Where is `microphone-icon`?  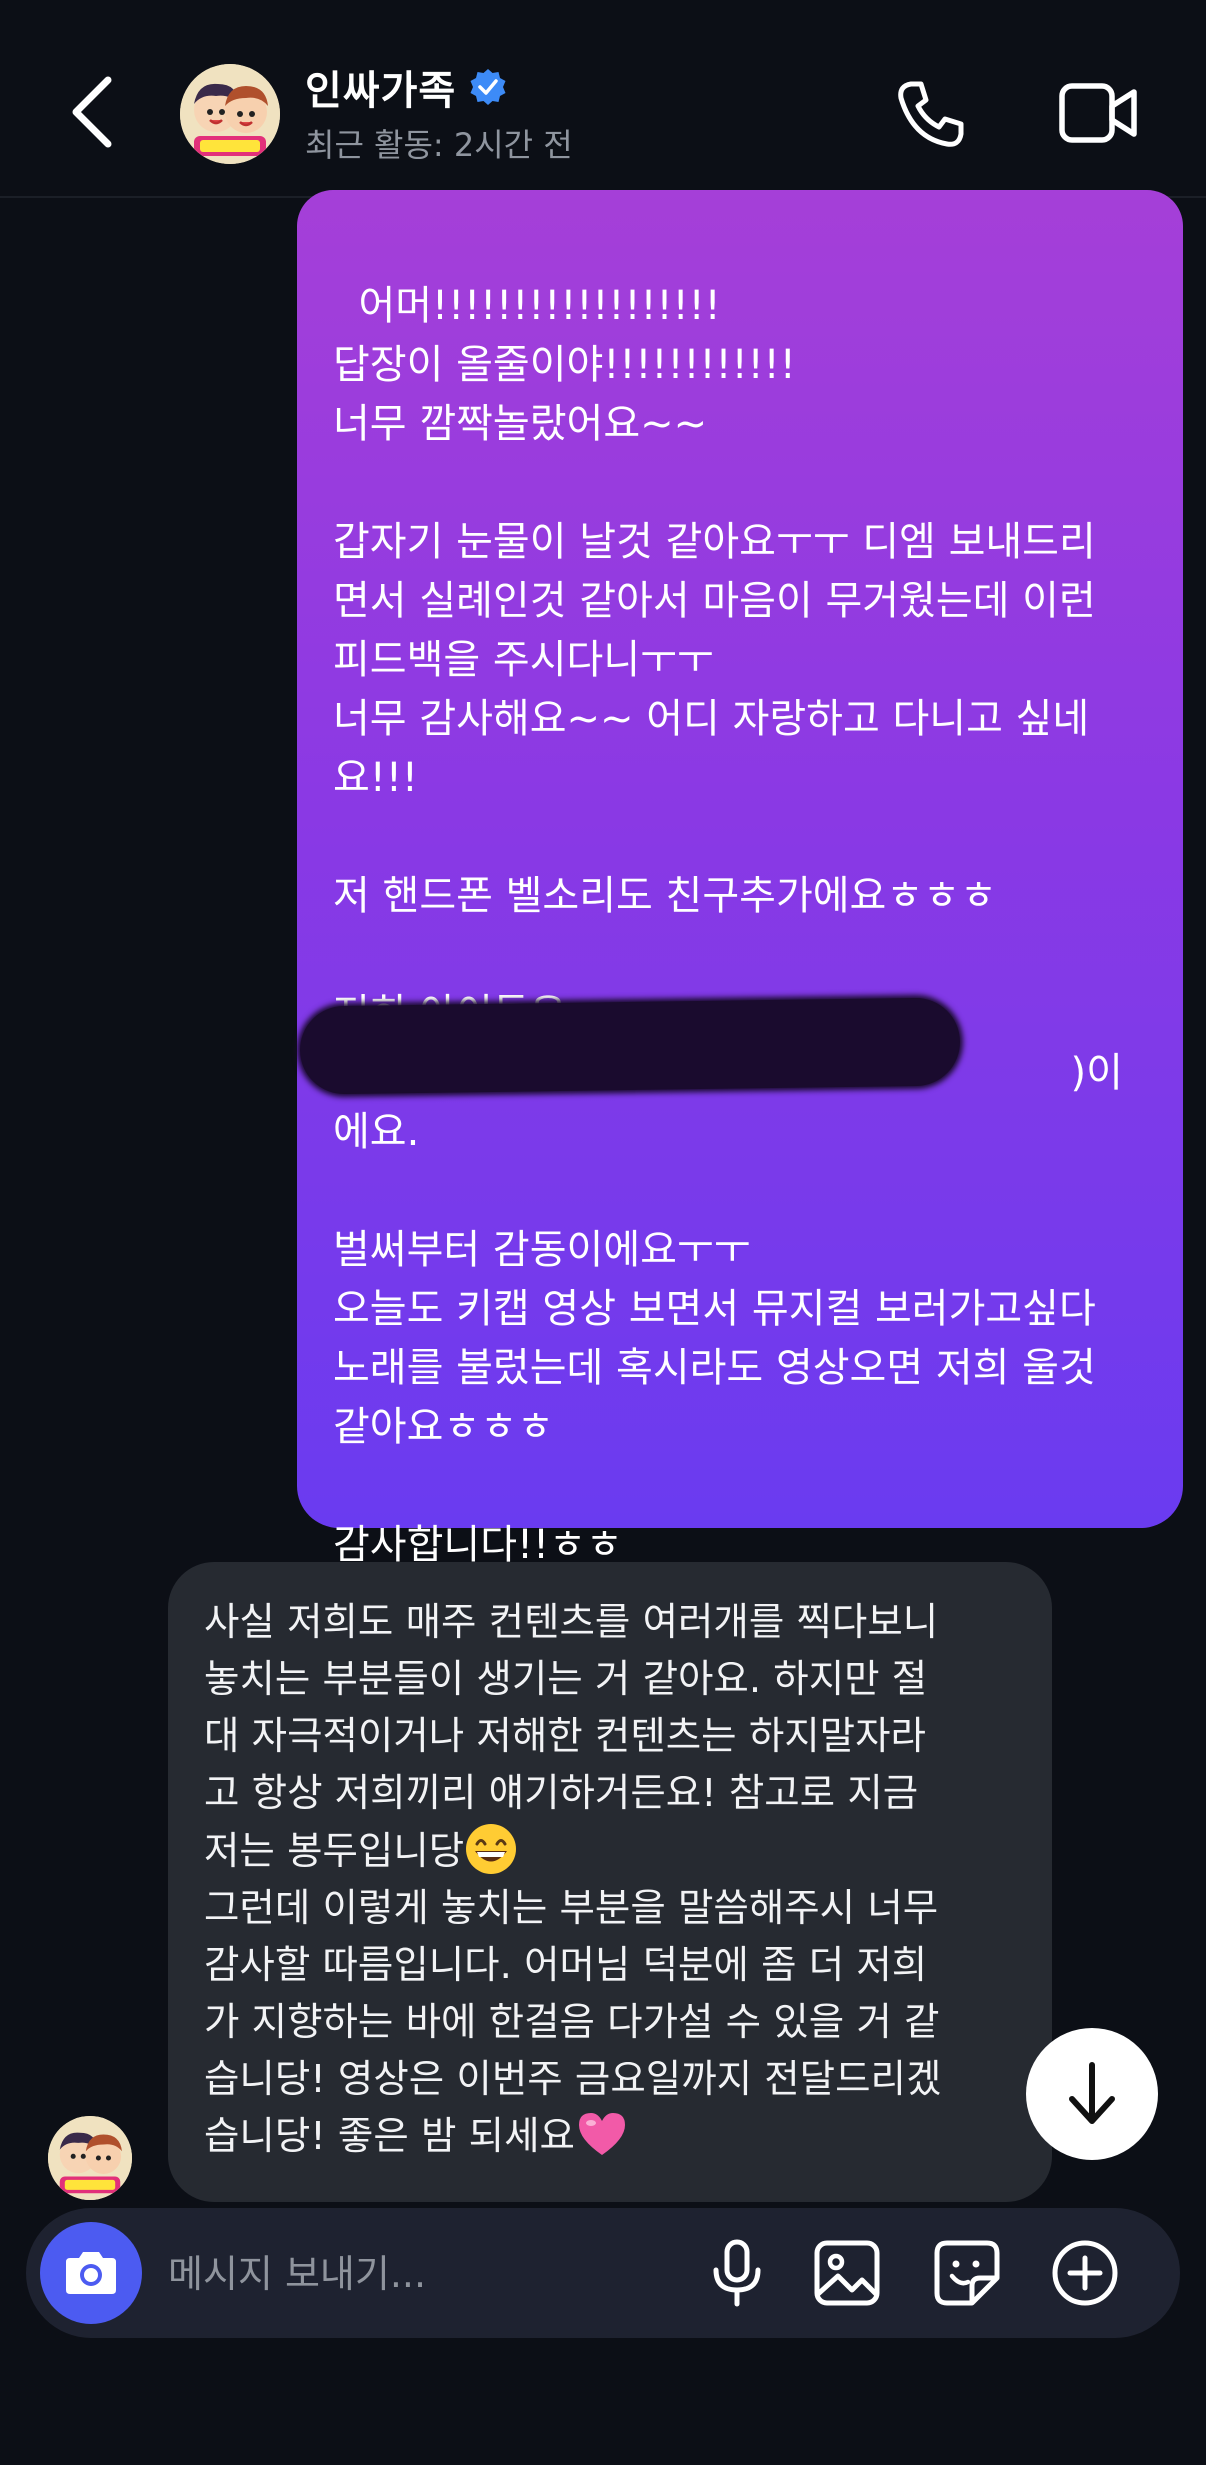
microphone-icon is located at coordinates (737, 2273).